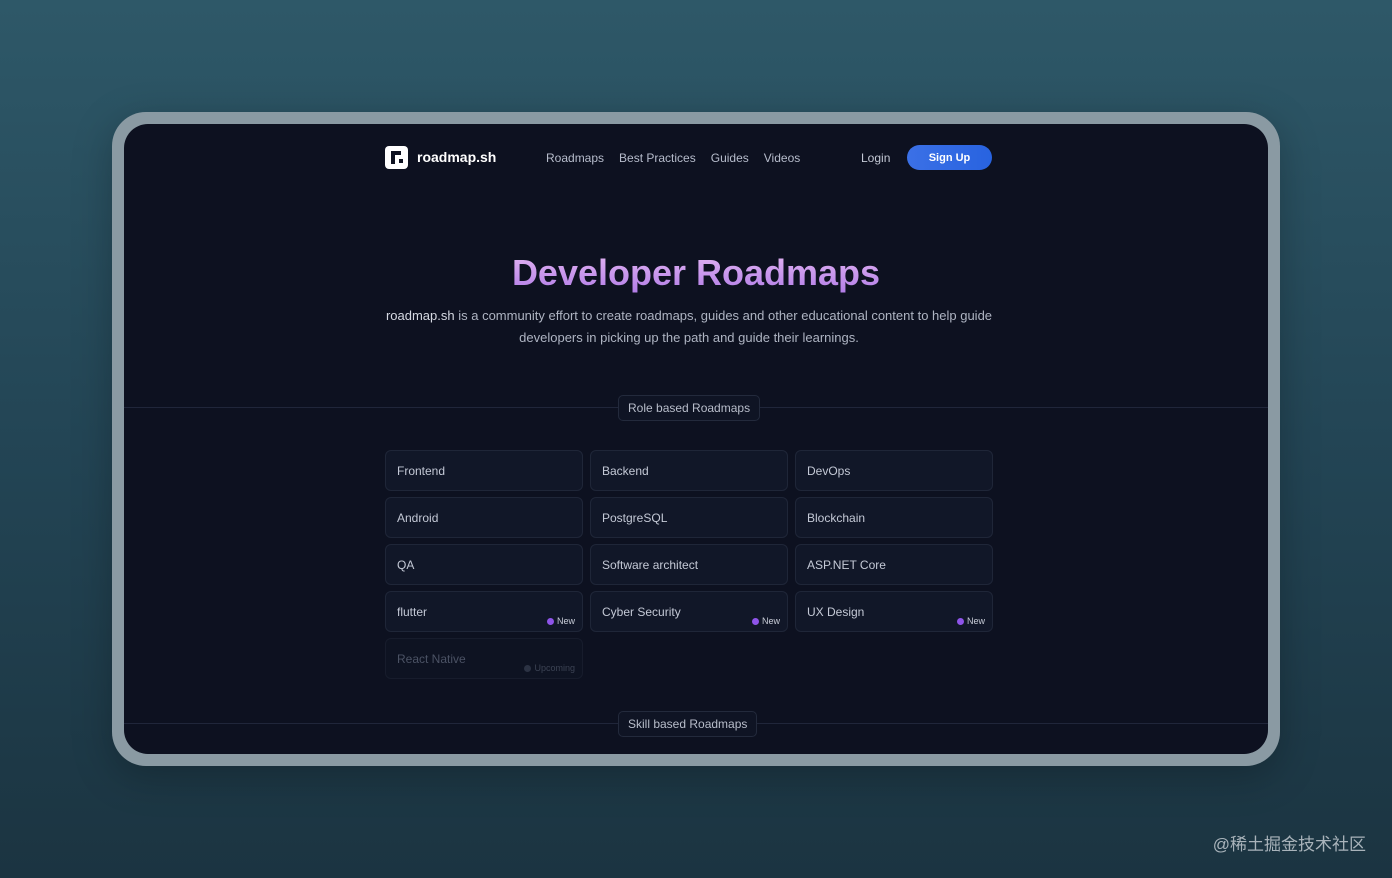 This screenshot has width=1392, height=878. Describe the element at coordinates (689, 517) in the screenshot. I see `roadmap-card: PostgreSQL` at that location.